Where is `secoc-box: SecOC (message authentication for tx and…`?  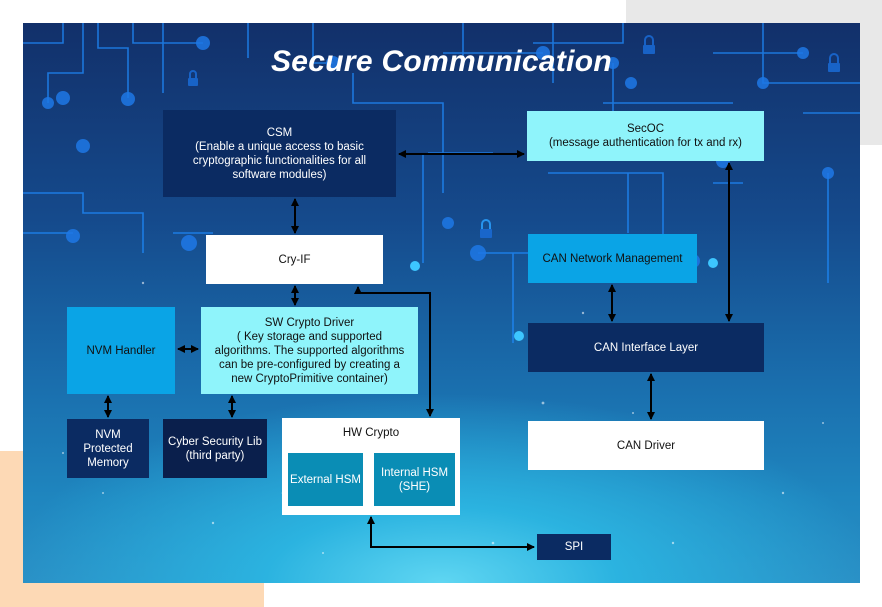
secoc-box: SecOC (message authentication for tx and… is located at coordinates (645, 136).